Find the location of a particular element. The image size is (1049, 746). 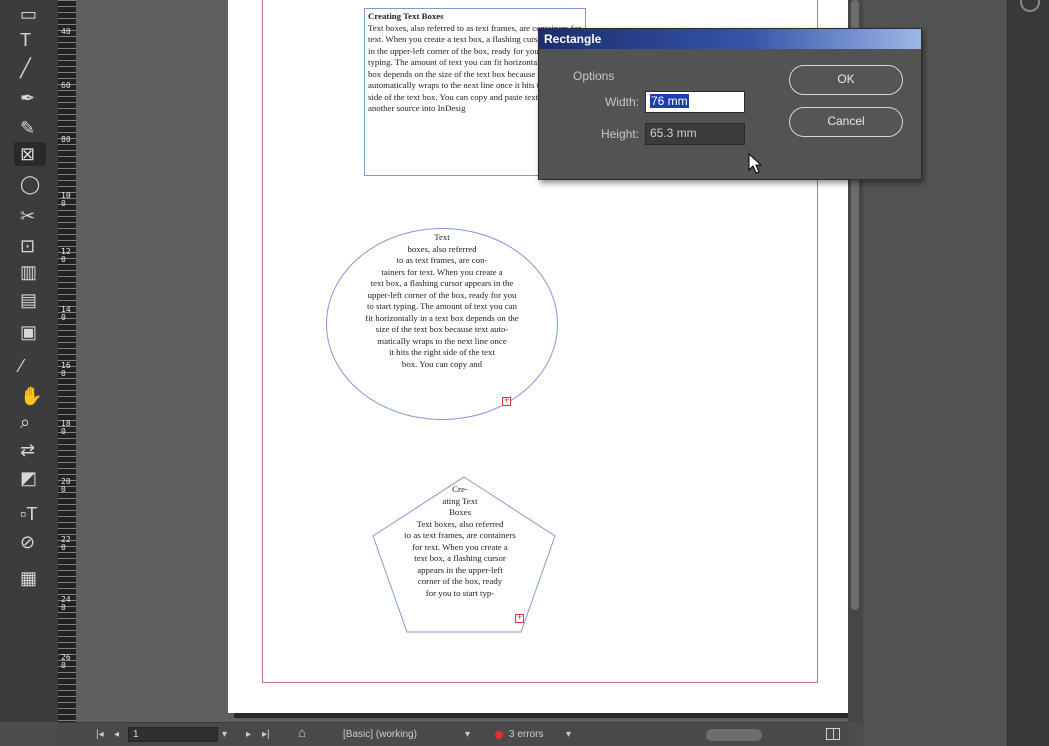

frame-icon: ▭ is located at coordinates (30, 14).